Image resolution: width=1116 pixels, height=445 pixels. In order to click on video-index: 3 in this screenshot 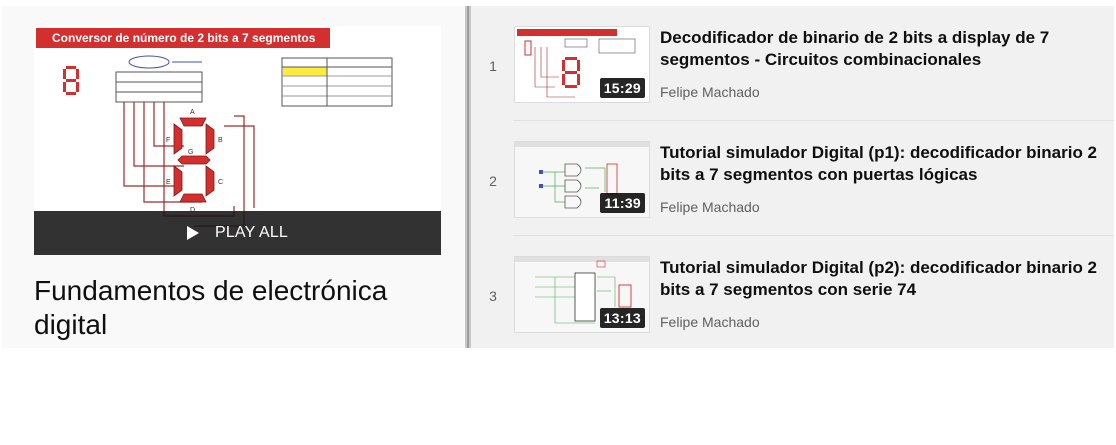, I will do `click(493, 296)`.